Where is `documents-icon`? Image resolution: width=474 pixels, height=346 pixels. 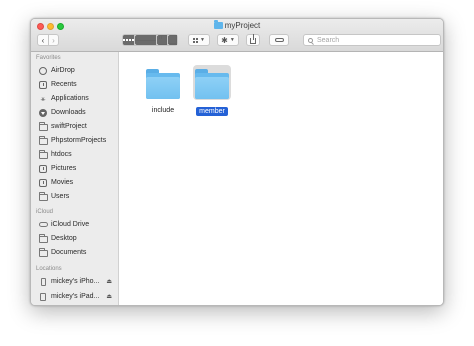
documents-icon is located at coordinates (43, 252).